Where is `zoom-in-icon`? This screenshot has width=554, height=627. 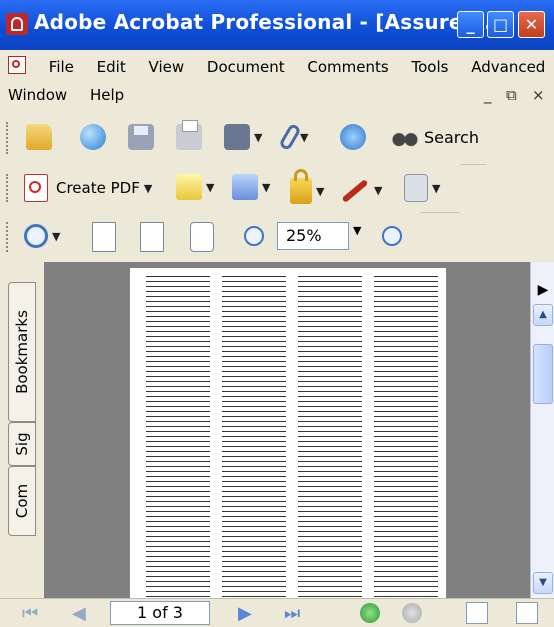
zoom-in-icon is located at coordinates (36, 236).